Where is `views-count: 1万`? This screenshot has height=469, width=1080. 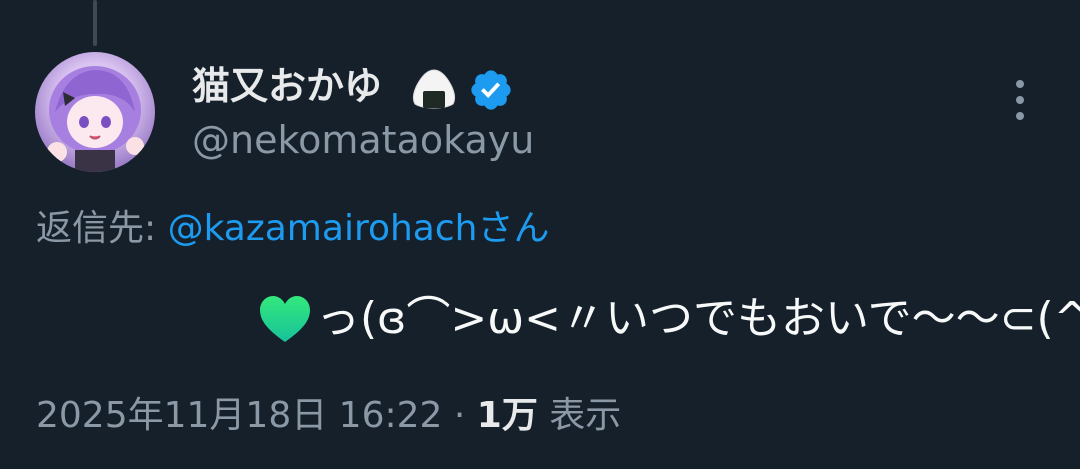 views-count: 1万 is located at coordinates (507, 415).